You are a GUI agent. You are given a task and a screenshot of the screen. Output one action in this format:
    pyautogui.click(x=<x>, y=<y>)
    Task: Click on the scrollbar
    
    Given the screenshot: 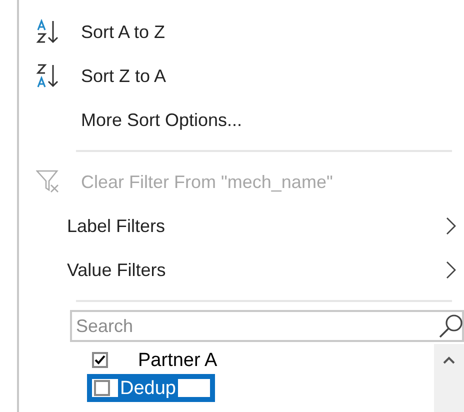 What is the action you would take?
    pyautogui.click(x=449, y=378)
    